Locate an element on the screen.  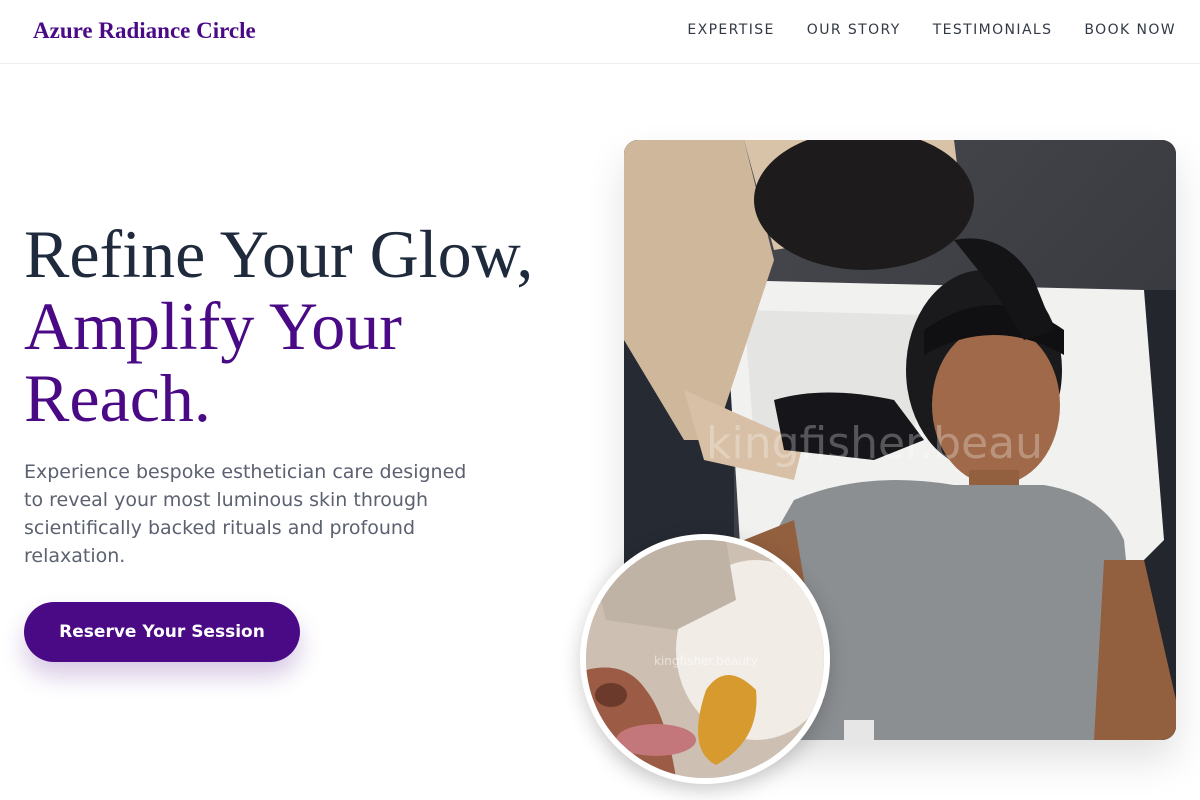
nav-book-now: BOOK NOW is located at coordinates (1130, 30).